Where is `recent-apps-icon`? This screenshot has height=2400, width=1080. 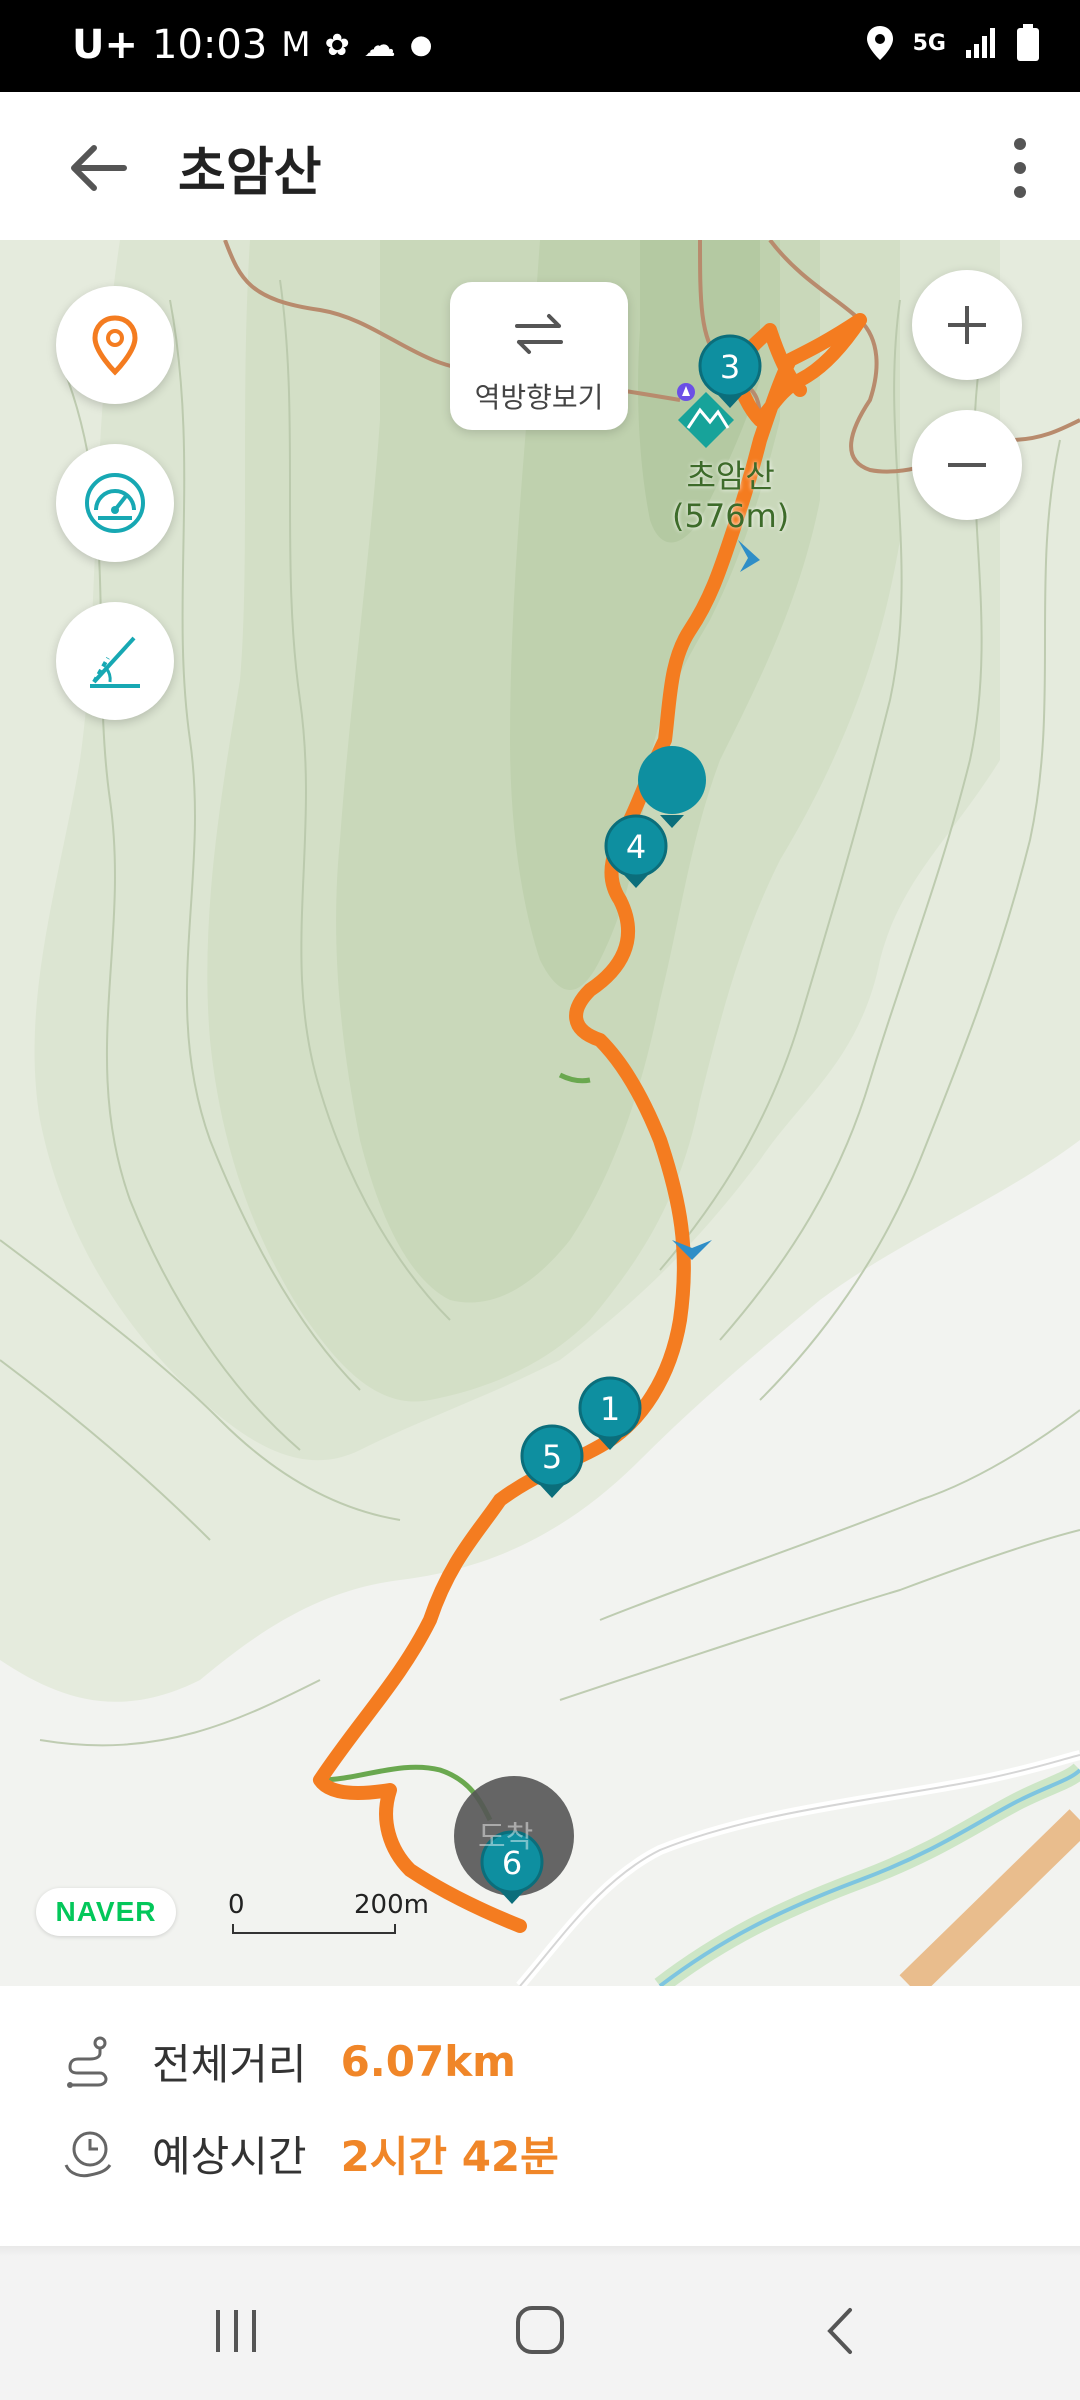
recent-apps-icon is located at coordinates (236, 2331).